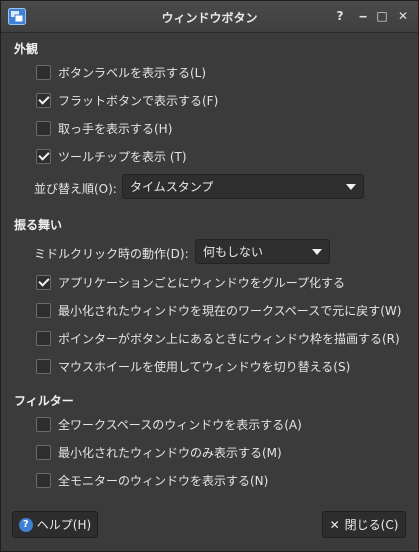  I want to click on titlebar: ウィンドウボタン ? ‒ □ ✕, so click(209, 17).